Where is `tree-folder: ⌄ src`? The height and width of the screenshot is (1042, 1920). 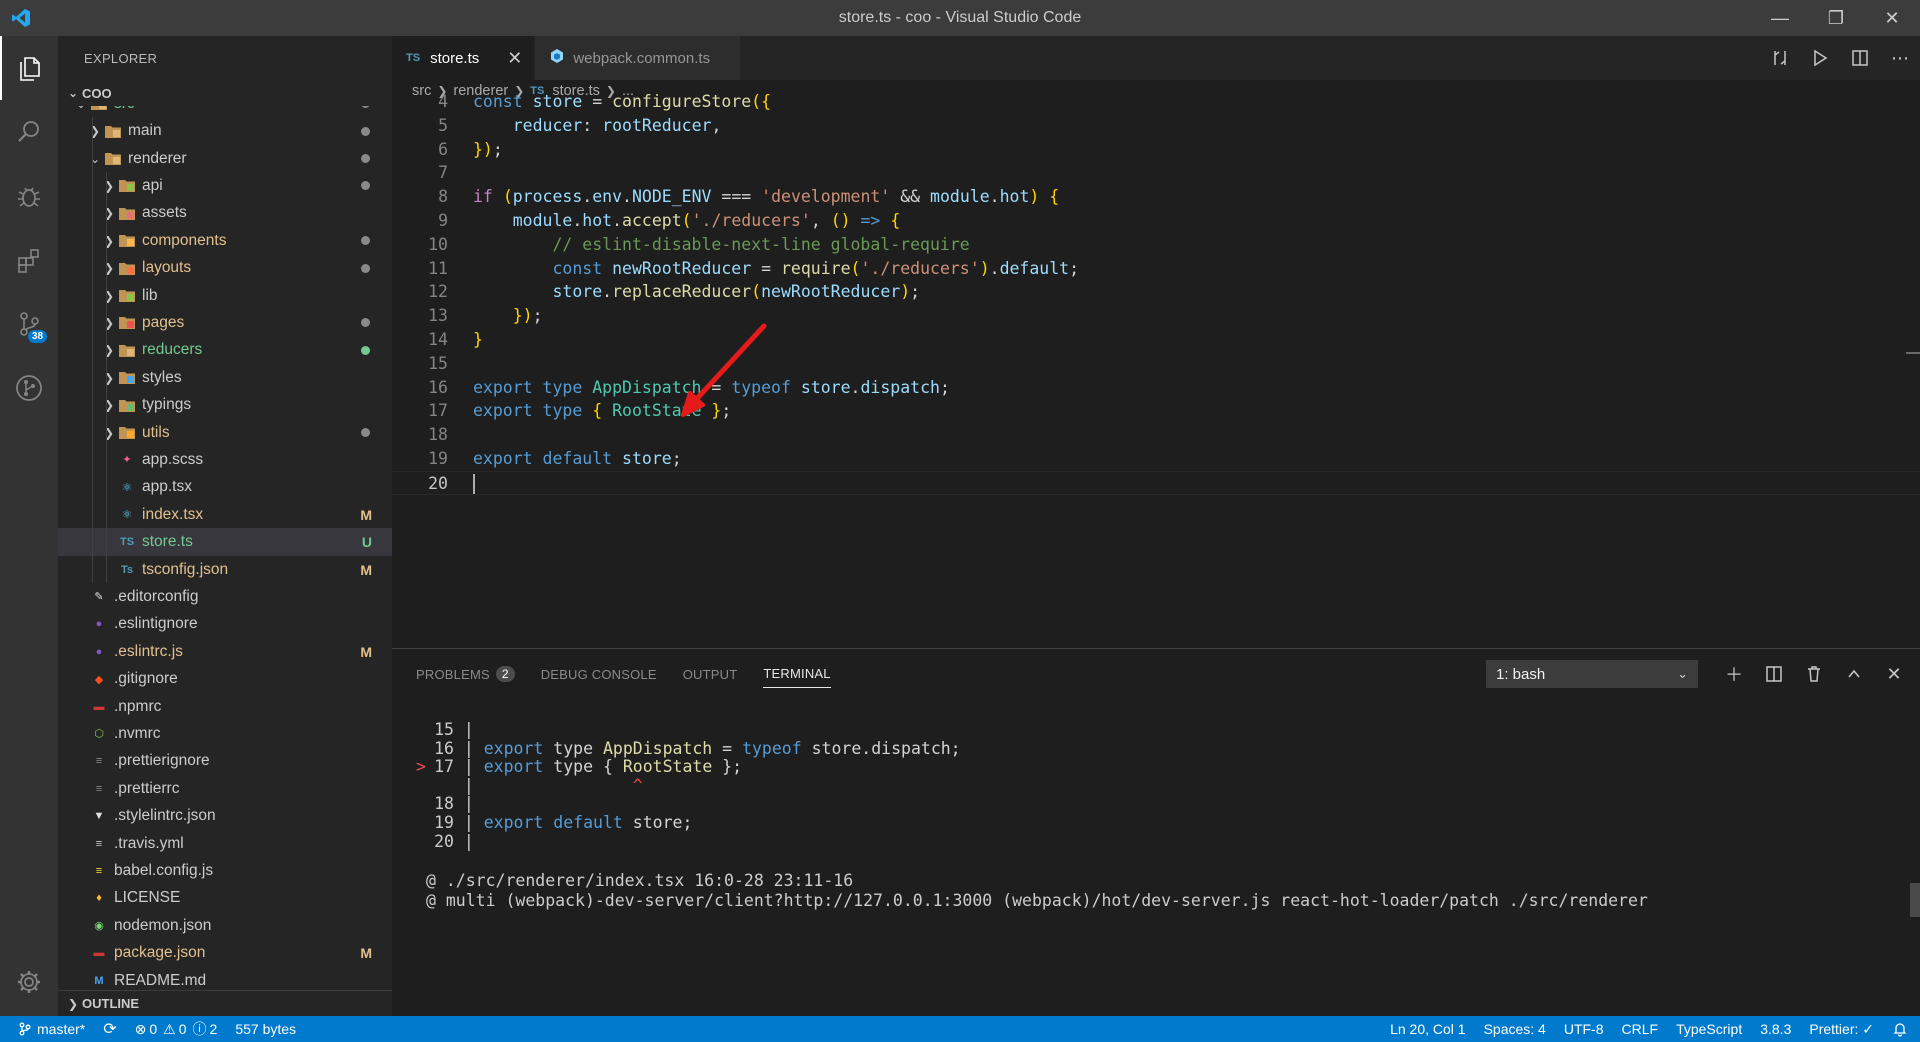 tree-folder: ⌄ src is located at coordinates (225, 112).